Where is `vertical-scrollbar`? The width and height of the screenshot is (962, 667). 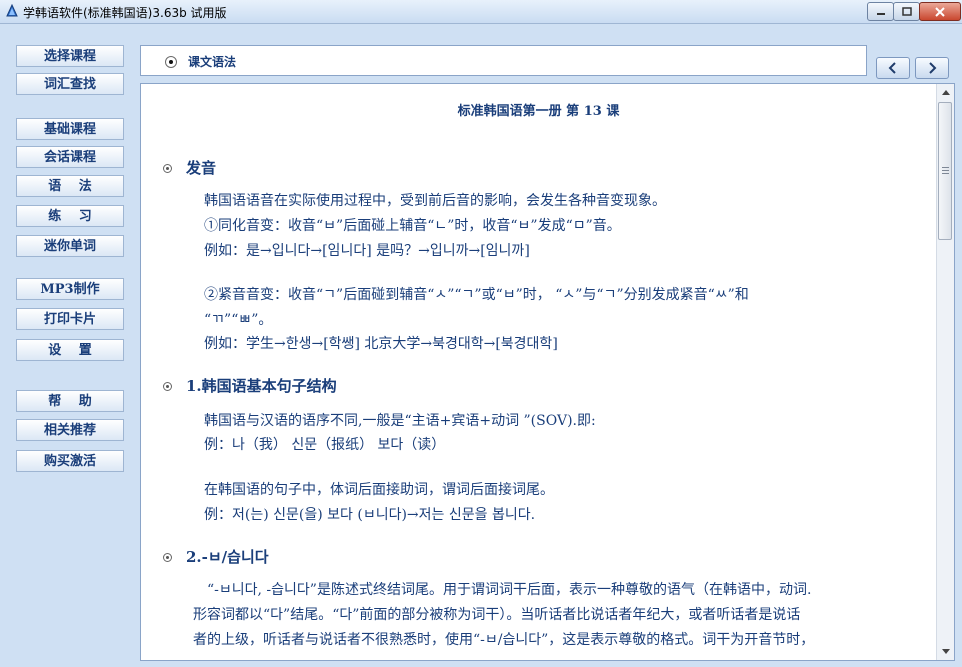
vertical-scrollbar is located at coordinates (945, 372).